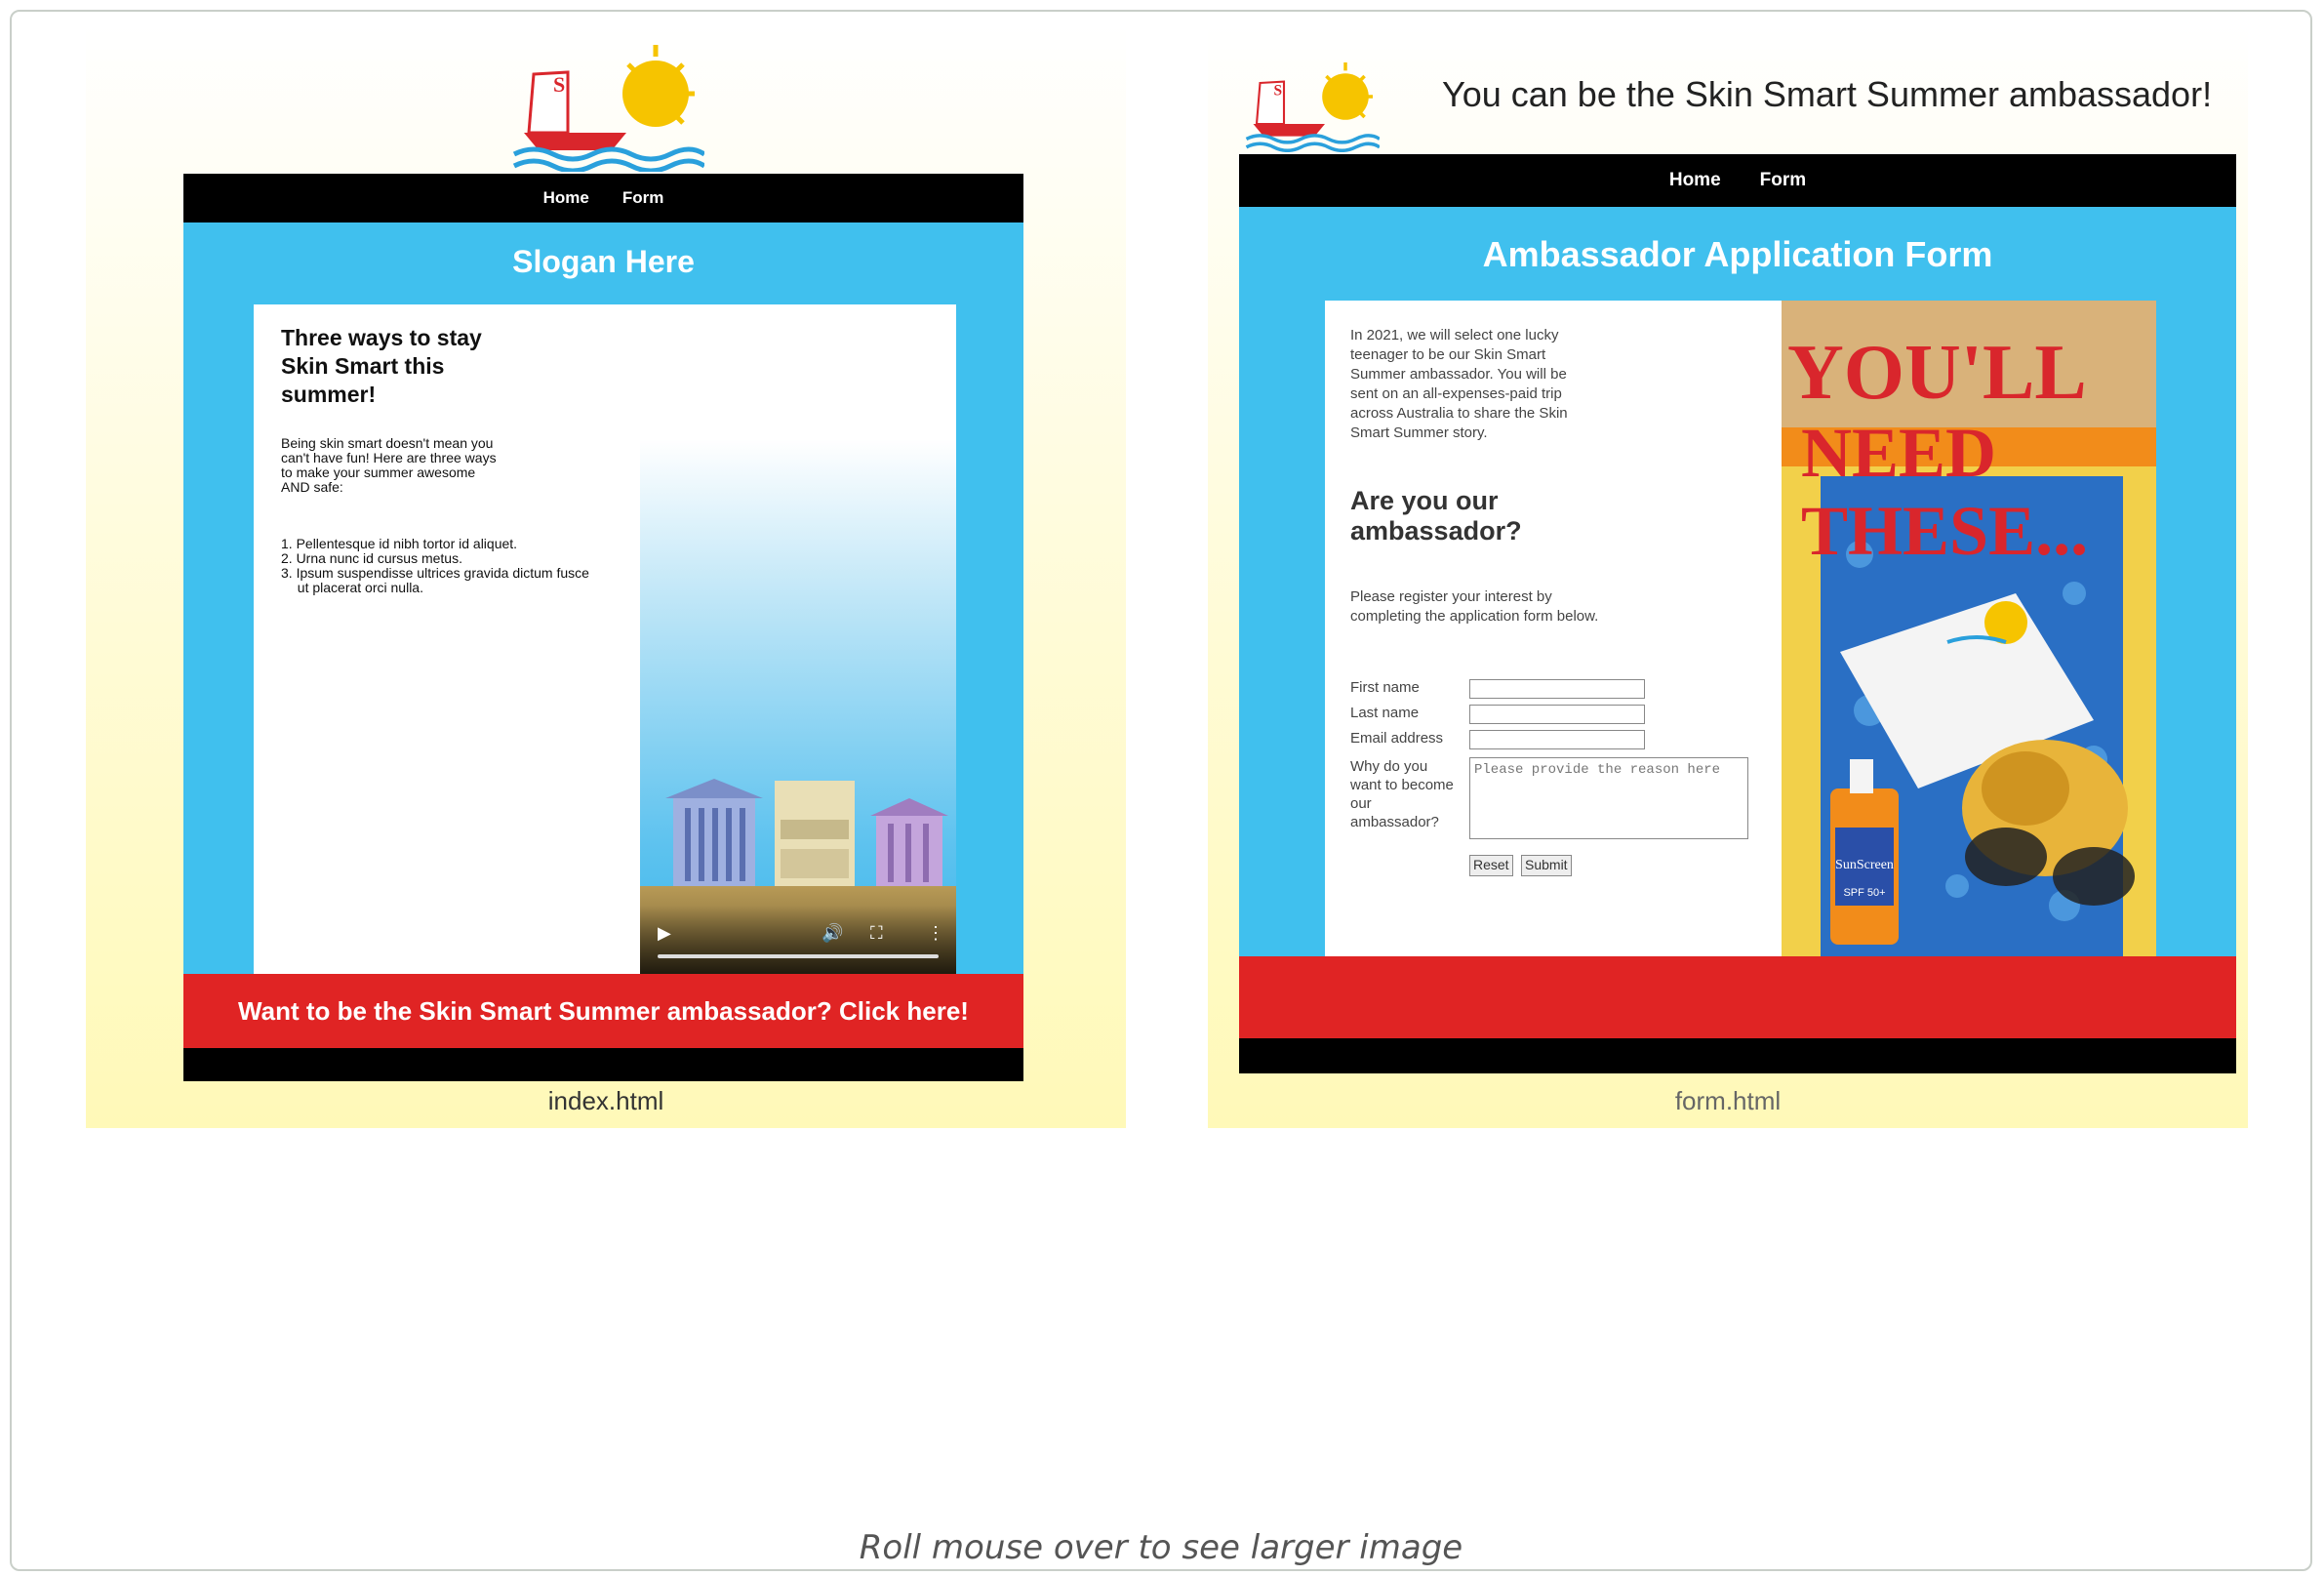  What do you see at coordinates (1608, 798) in the screenshot?
I see `reason-textarea: Please provide the reason here` at bounding box center [1608, 798].